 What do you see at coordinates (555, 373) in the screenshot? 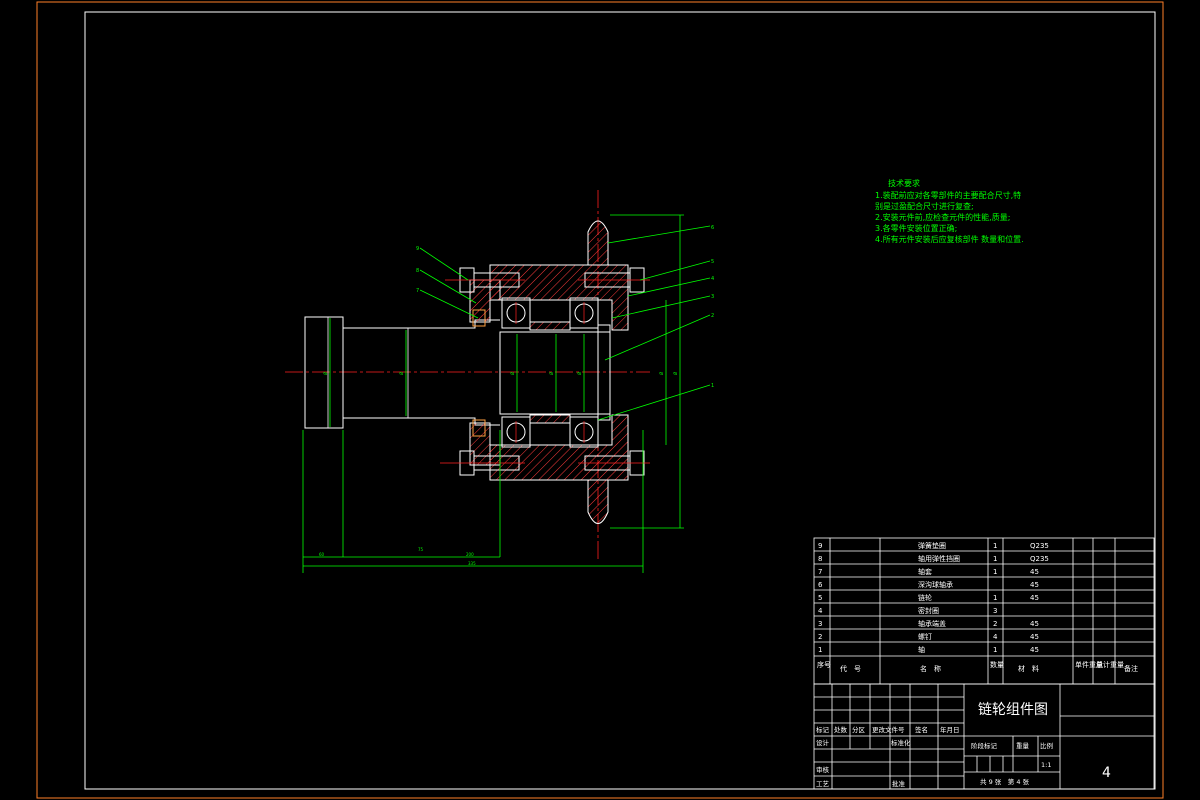
I see `shaft-journal` at bounding box center [555, 373].